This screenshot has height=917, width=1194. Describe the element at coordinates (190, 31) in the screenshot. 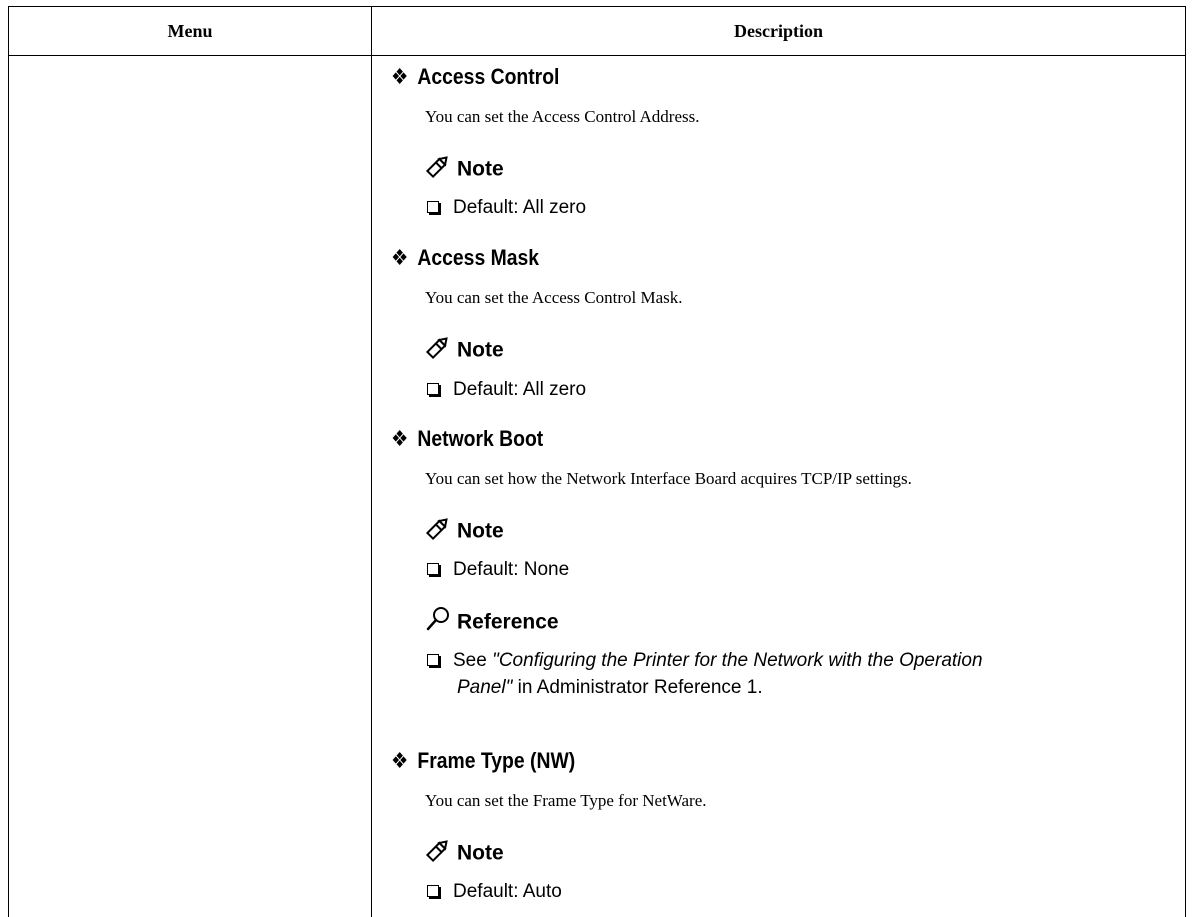

I see `header-menu: Menu` at that location.